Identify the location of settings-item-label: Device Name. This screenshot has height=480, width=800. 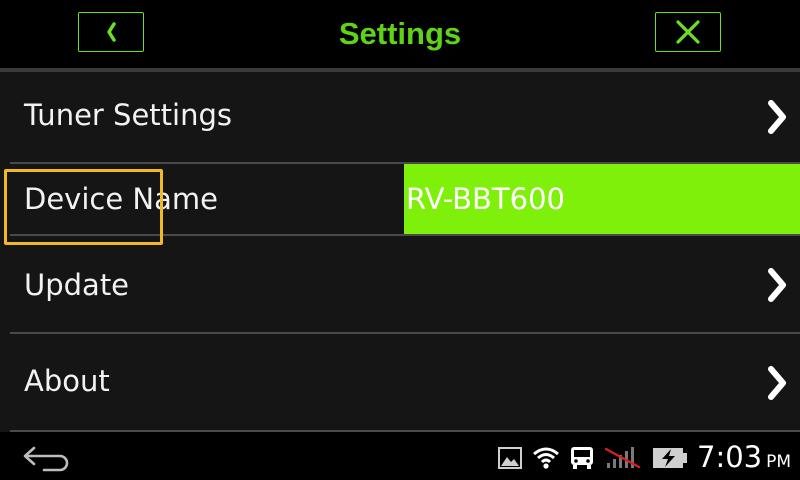
(121, 199).